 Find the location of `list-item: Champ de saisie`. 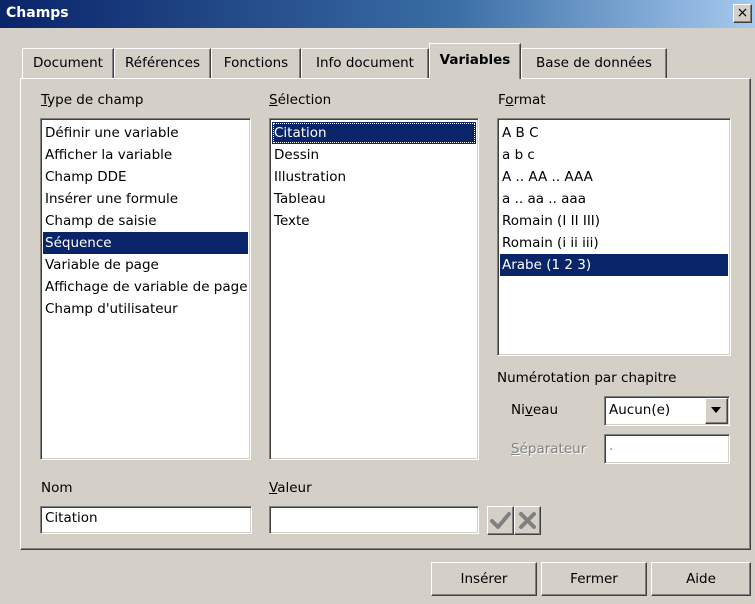

list-item: Champ de saisie is located at coordinates (145, 221).